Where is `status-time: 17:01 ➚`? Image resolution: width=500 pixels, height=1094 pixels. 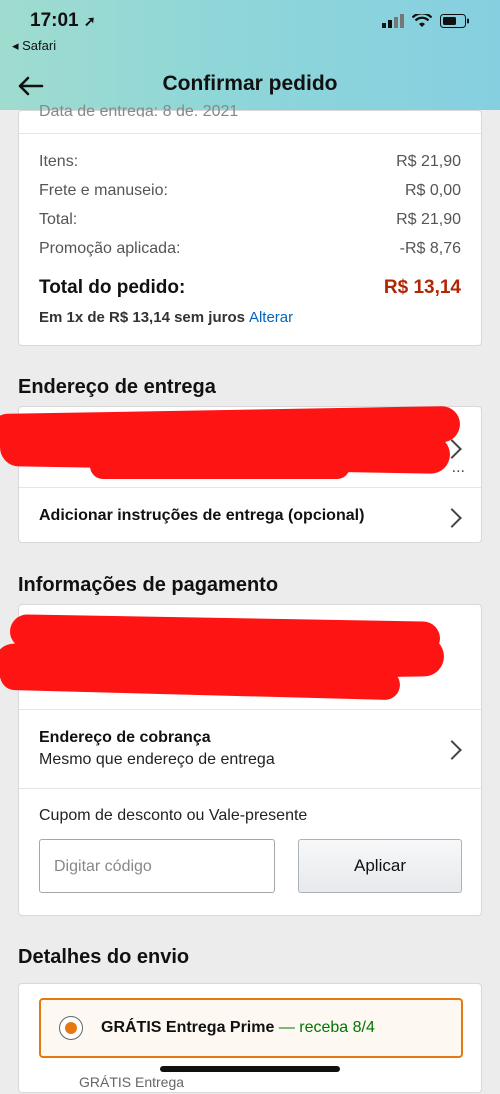
status-time: 17:01 ➚ is located at coordinates (63, 20).